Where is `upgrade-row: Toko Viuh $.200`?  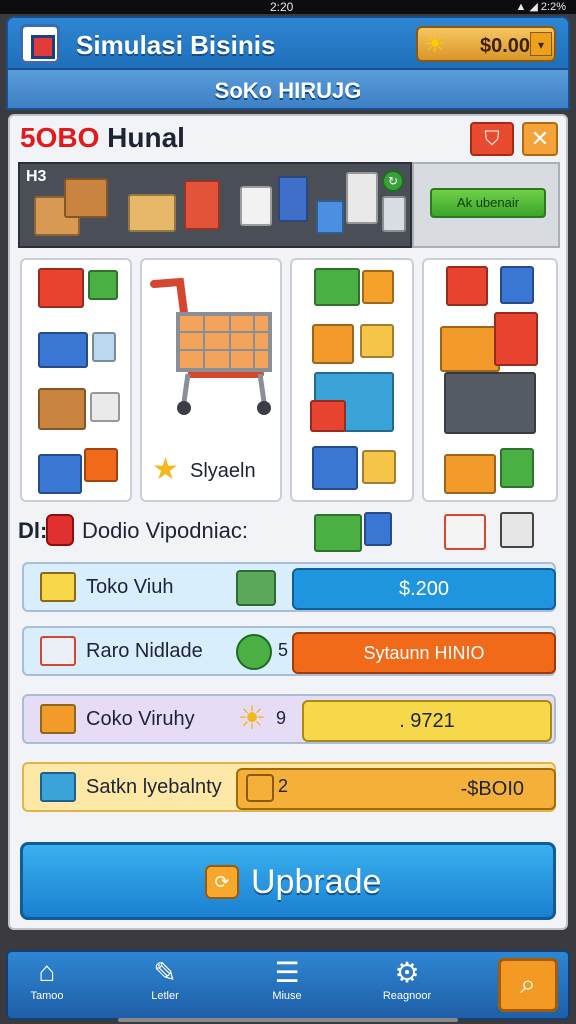 upgrade-row: Toko Viuh $.200 is located at coordinates (289, 587).